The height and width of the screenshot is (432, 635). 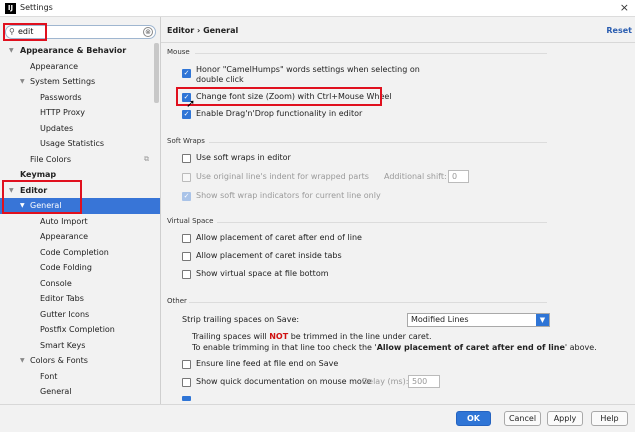 What do you see at coordinates (77, 160) in the screenshot?
I see `tree-item-file-colors: File Colors ⧉` at bounding box center [77, 160].